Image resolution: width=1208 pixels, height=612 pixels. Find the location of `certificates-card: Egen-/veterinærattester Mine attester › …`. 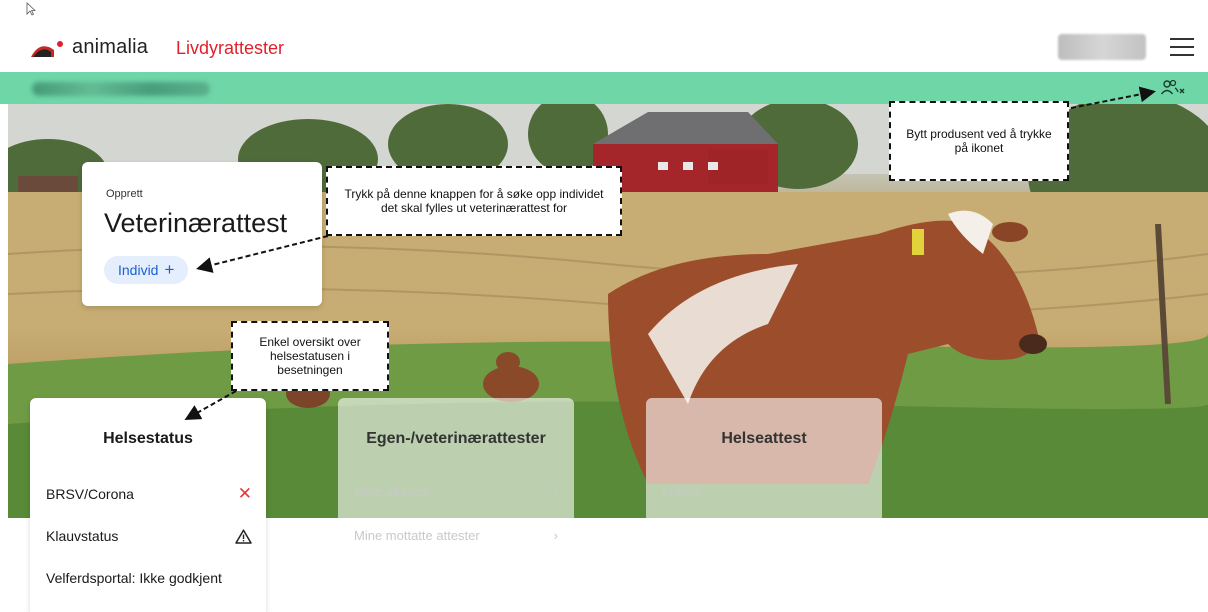

certificates-card: Egen-/veterinærattester Mine attester › … is located at coordinates (456, 505).